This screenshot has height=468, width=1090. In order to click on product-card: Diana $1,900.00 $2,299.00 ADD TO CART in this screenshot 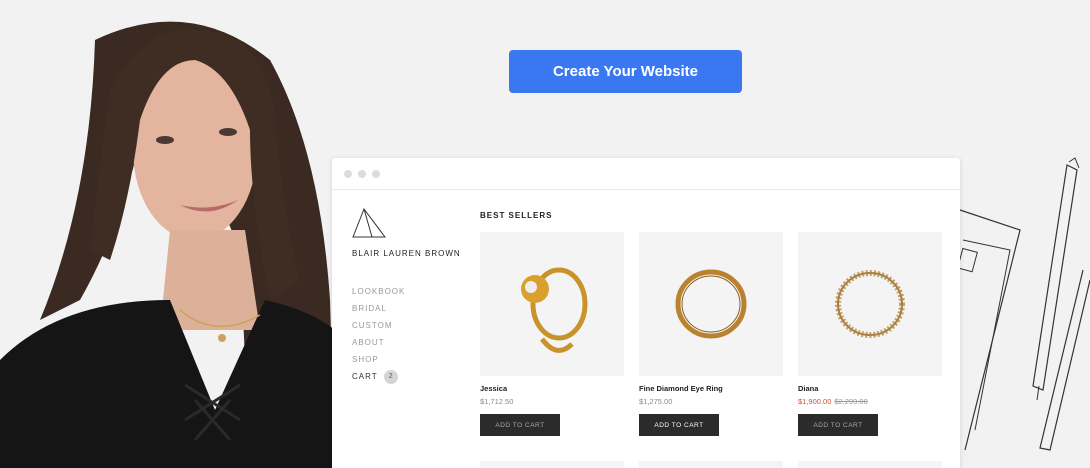, I will do `click(870, 334)`.